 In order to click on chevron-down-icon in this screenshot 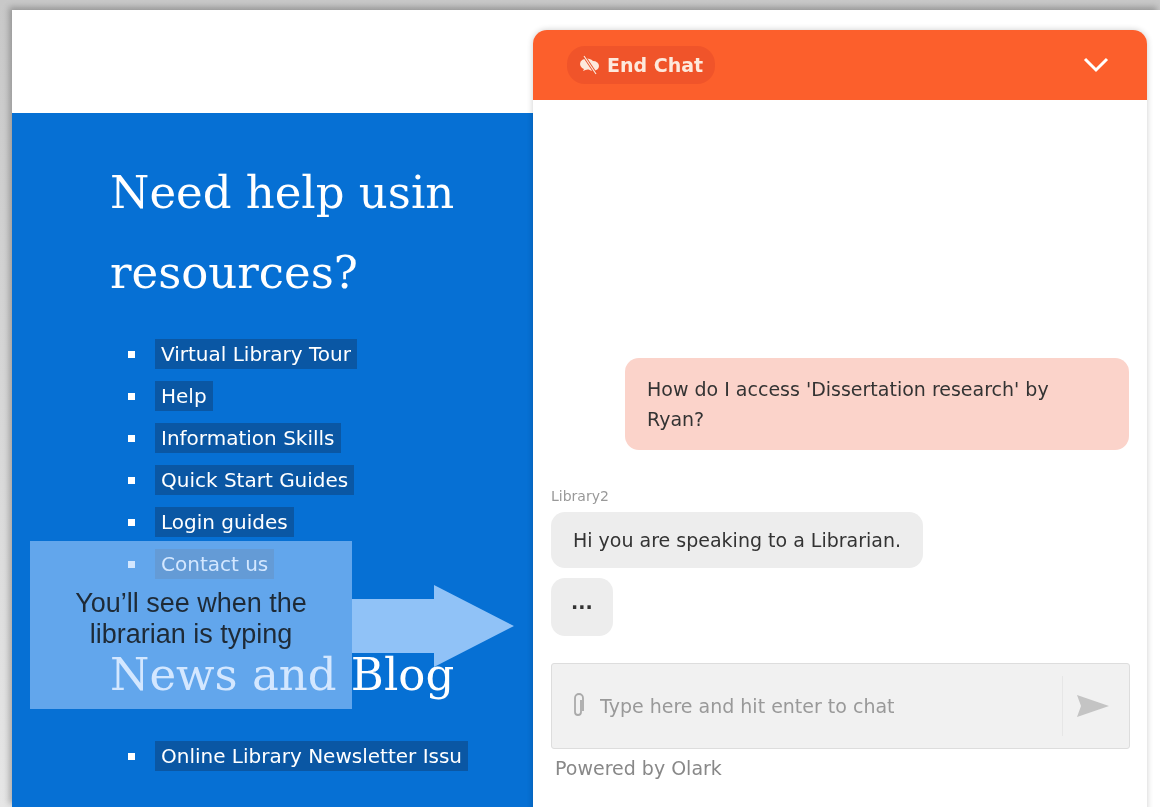, I will do `click(1096, 65)`.